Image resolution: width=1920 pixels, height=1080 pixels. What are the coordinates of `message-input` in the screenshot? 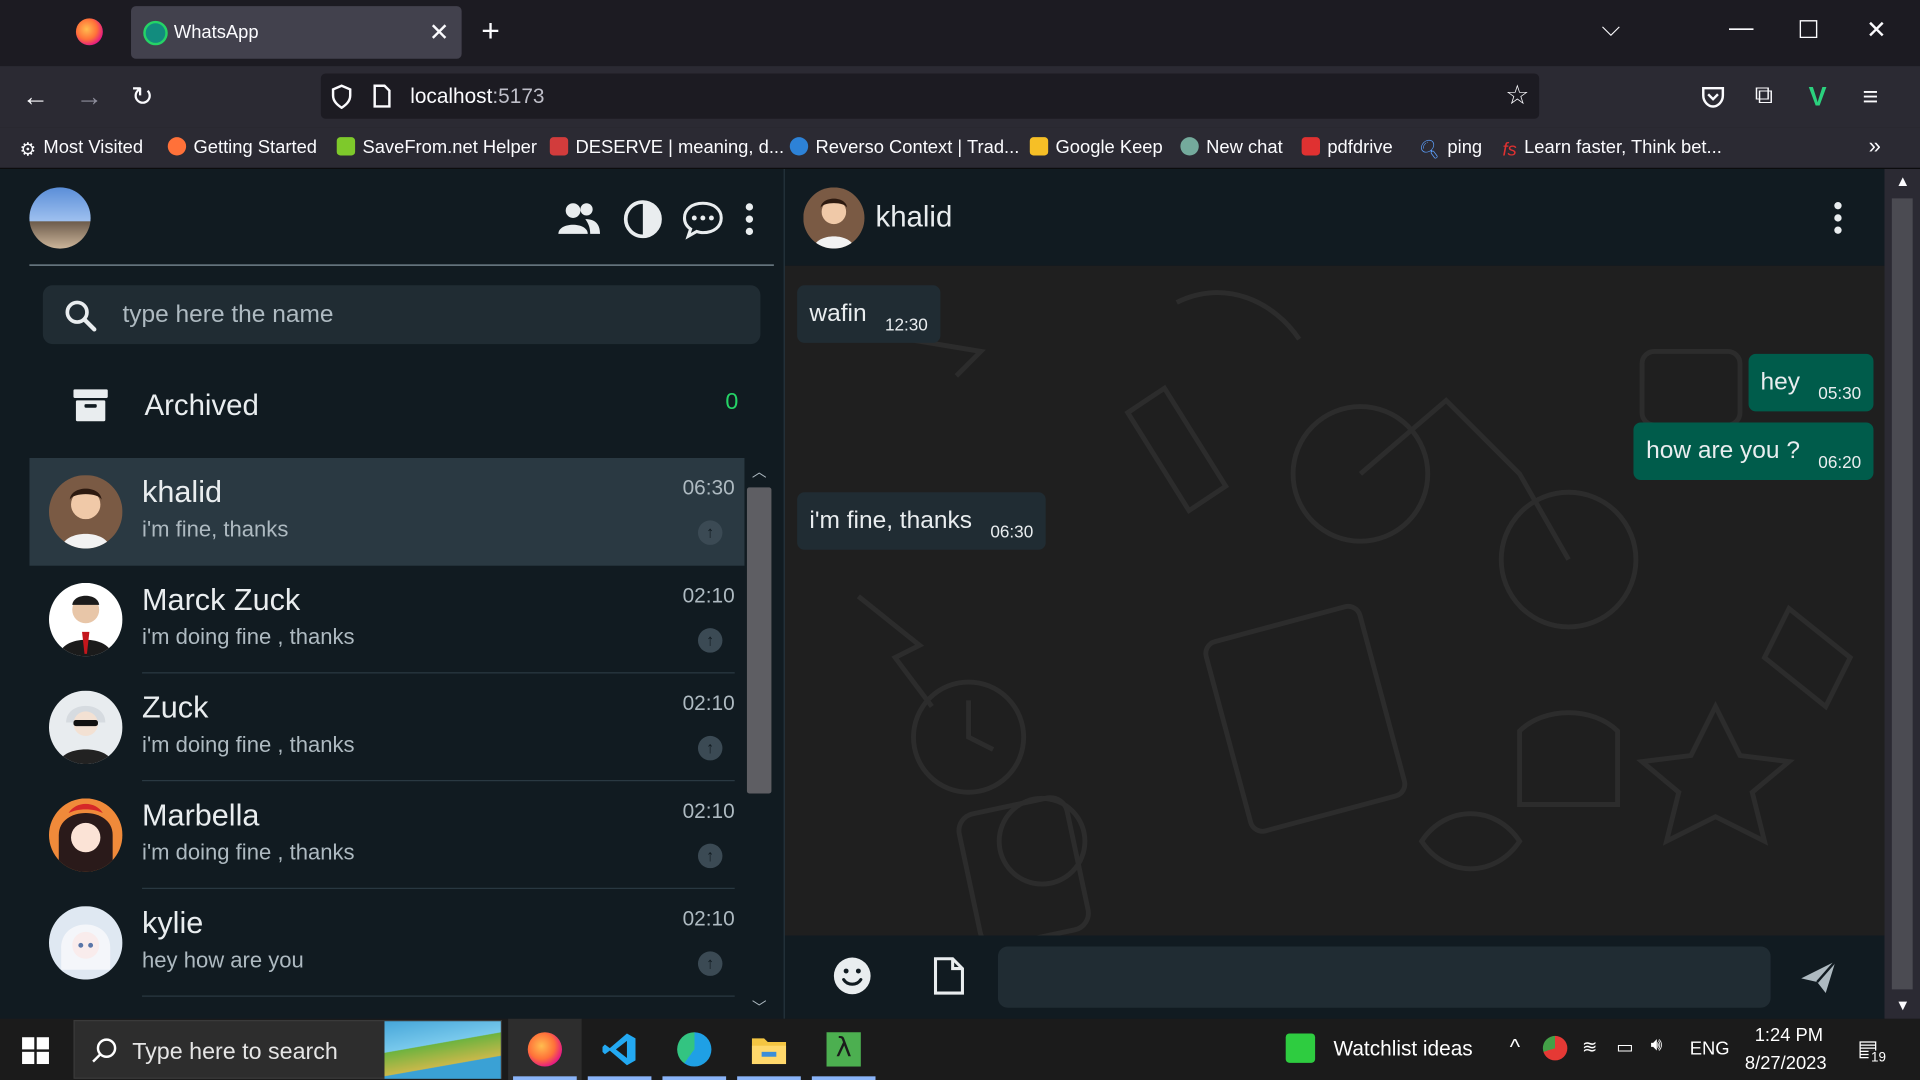 It's located at (1384, 977).